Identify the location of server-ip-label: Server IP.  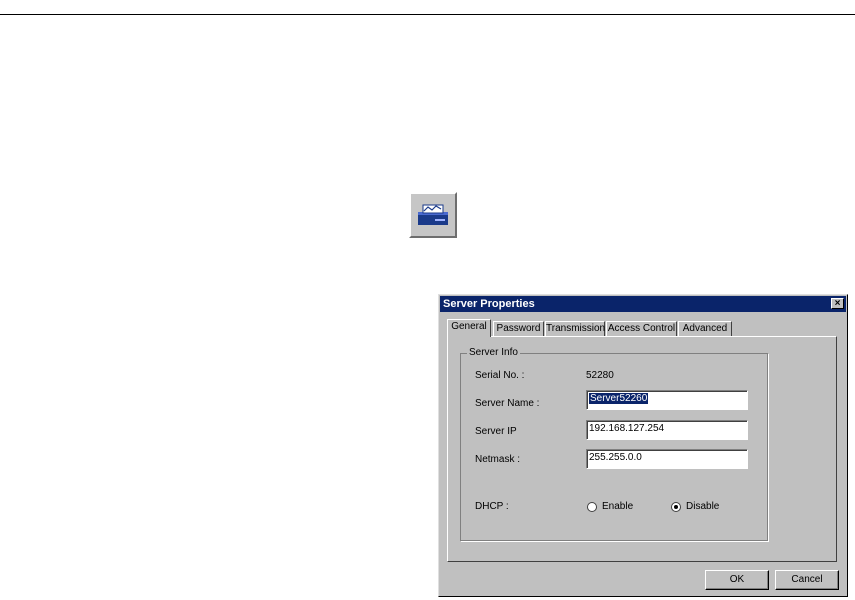
(496, 431).